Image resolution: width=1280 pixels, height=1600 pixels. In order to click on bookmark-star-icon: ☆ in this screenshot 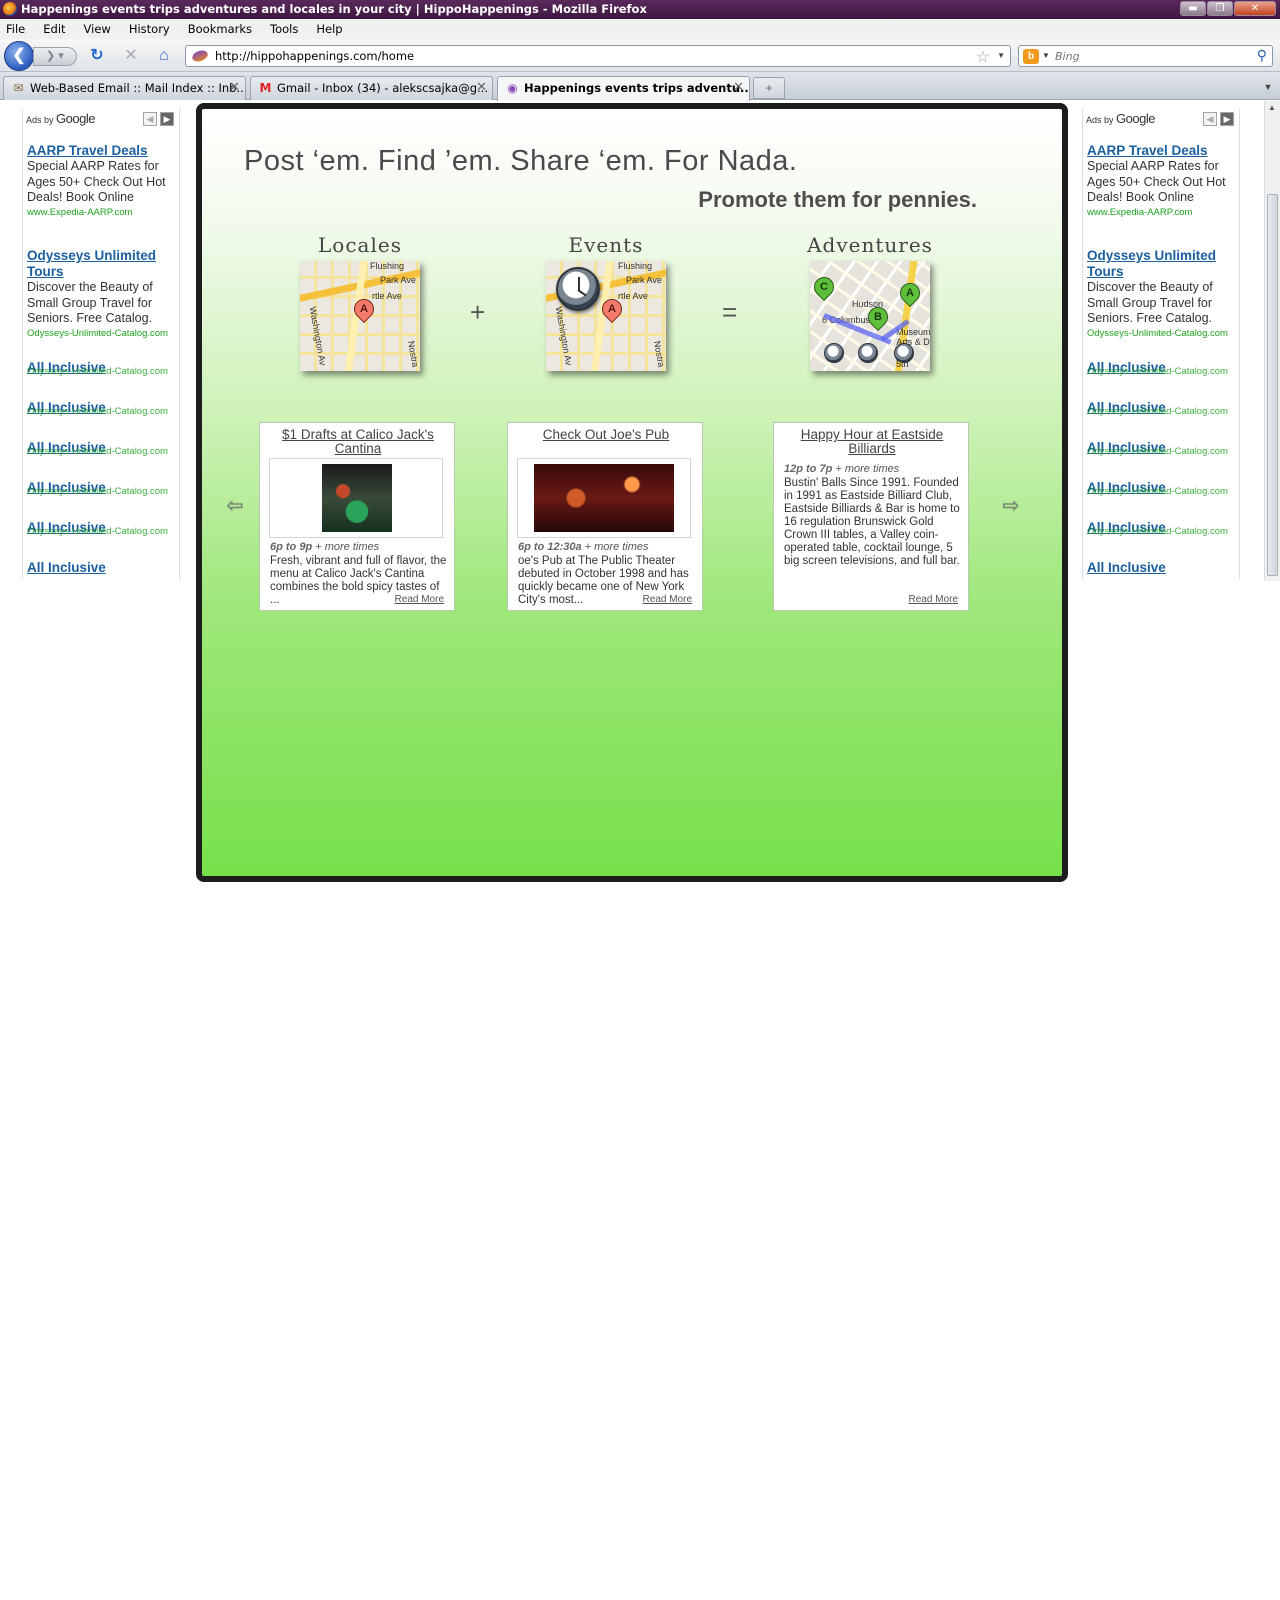, I will do `click(983, 57)`.